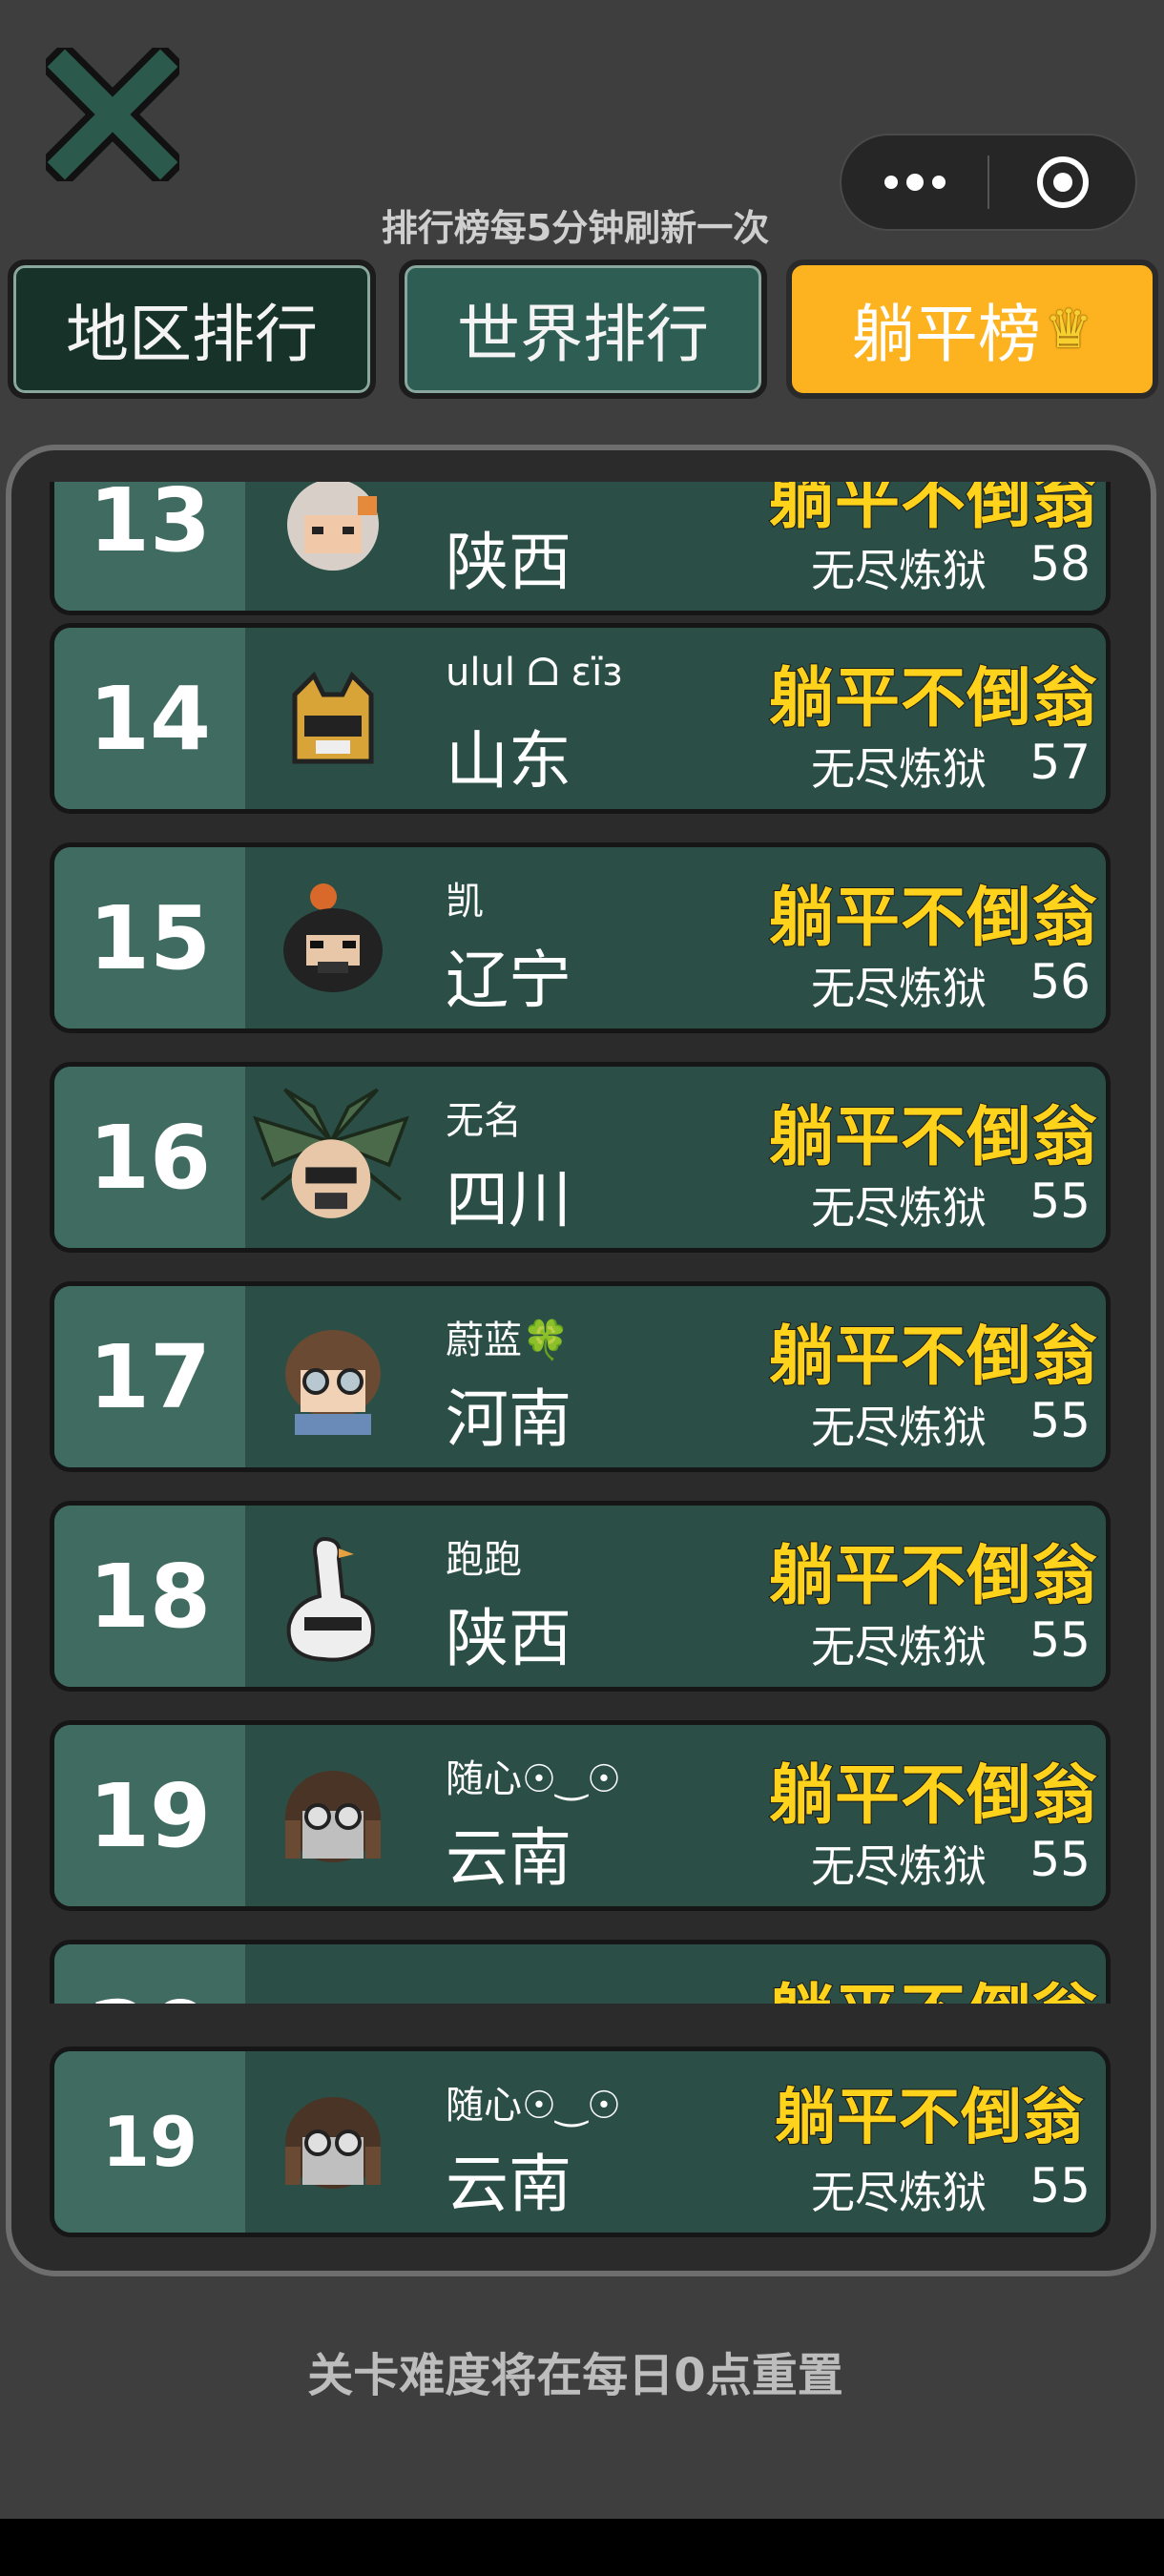 The height and width of the screenshot is (2576, 1164). Describe the element at coordinates (575, 2375) in the screenshot. I see `reset-note: 关卡难度将在每日0点重置` at that location.